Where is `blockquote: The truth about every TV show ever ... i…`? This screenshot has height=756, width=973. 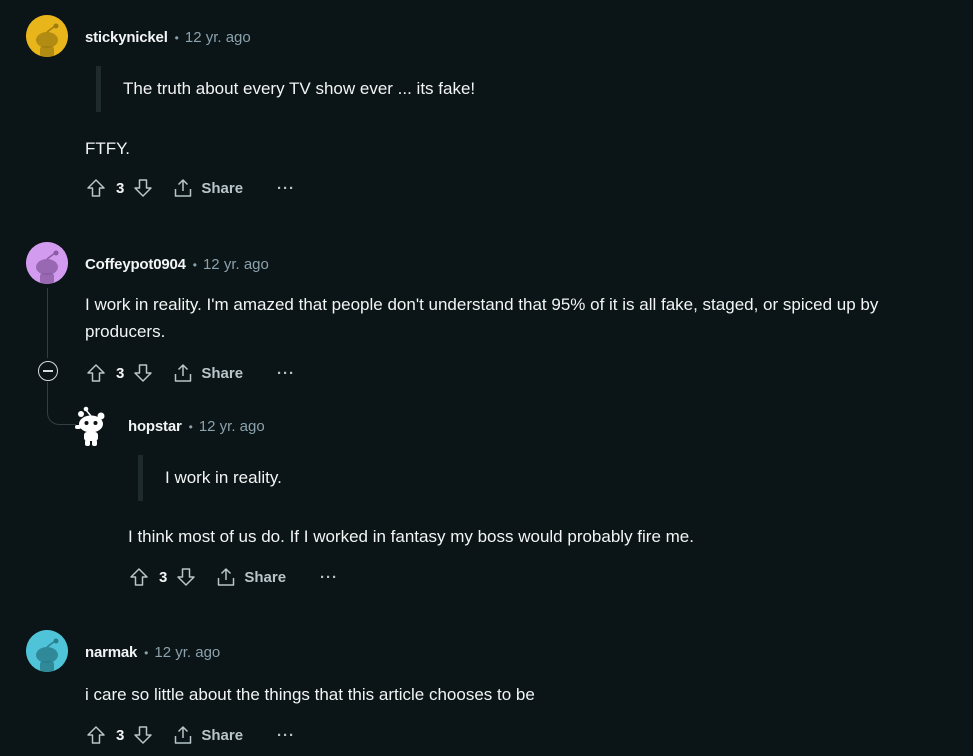
blockquote: The truth about every TV show ever ... i… is located at coordinates (285, 89).